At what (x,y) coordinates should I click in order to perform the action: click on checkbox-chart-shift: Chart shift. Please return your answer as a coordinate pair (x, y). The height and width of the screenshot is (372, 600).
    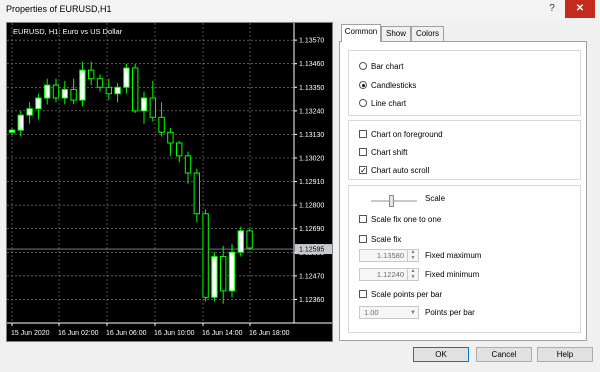
    Looking at the image, I should click on (383, 152).